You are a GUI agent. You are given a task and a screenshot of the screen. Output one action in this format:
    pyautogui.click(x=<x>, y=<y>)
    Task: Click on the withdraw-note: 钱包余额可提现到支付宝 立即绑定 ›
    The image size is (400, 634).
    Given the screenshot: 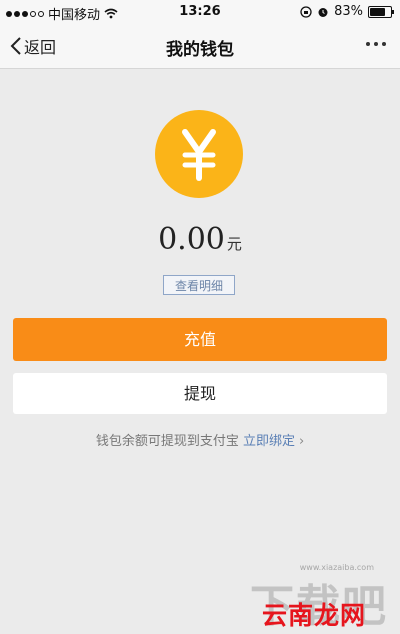 What is the action you would take?
    pyautogui.click(x=200, y=439)
    